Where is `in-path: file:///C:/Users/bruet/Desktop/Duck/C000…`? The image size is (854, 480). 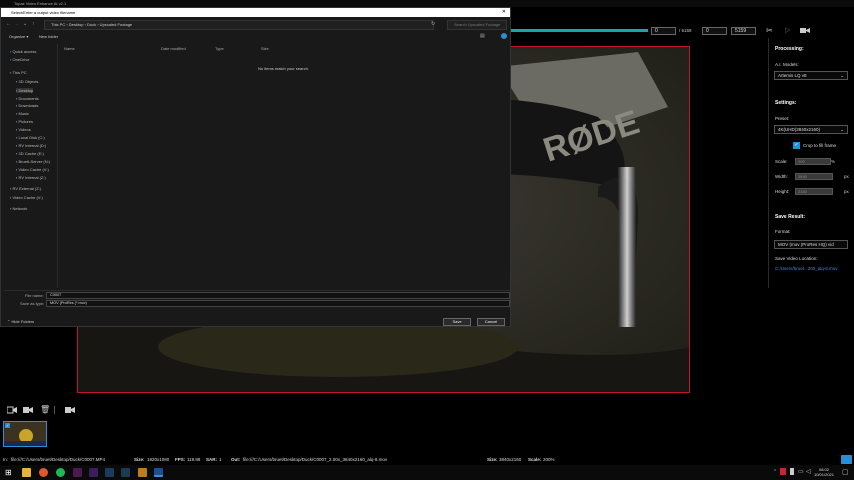 in-path: file:///C:/Users/bruet/Desktop/Duck/C000… is located at coordinates (58, 459).